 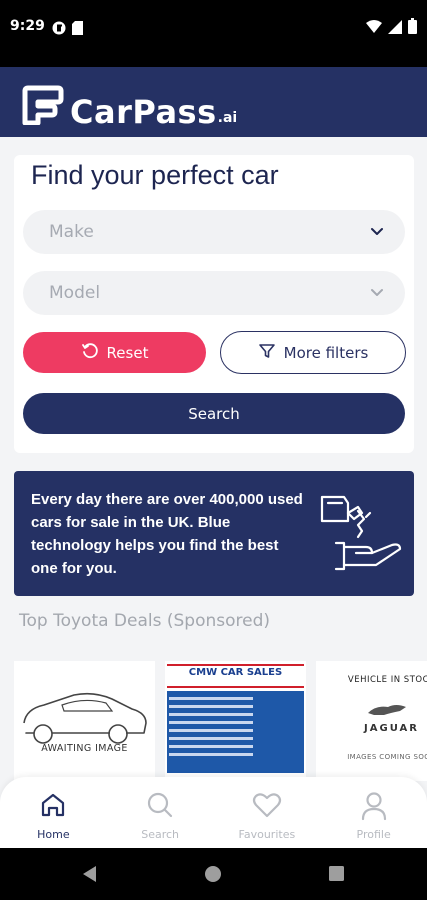 I want to click on notification-icon, so click(x=59, y=29).